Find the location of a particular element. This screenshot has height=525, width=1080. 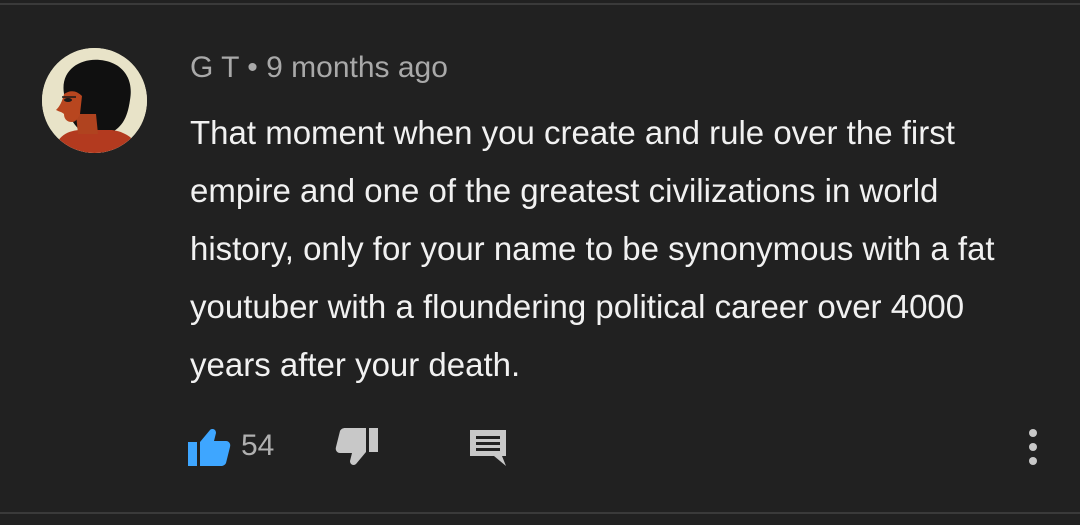

author-name: G T is located at coordinates (214, 67).